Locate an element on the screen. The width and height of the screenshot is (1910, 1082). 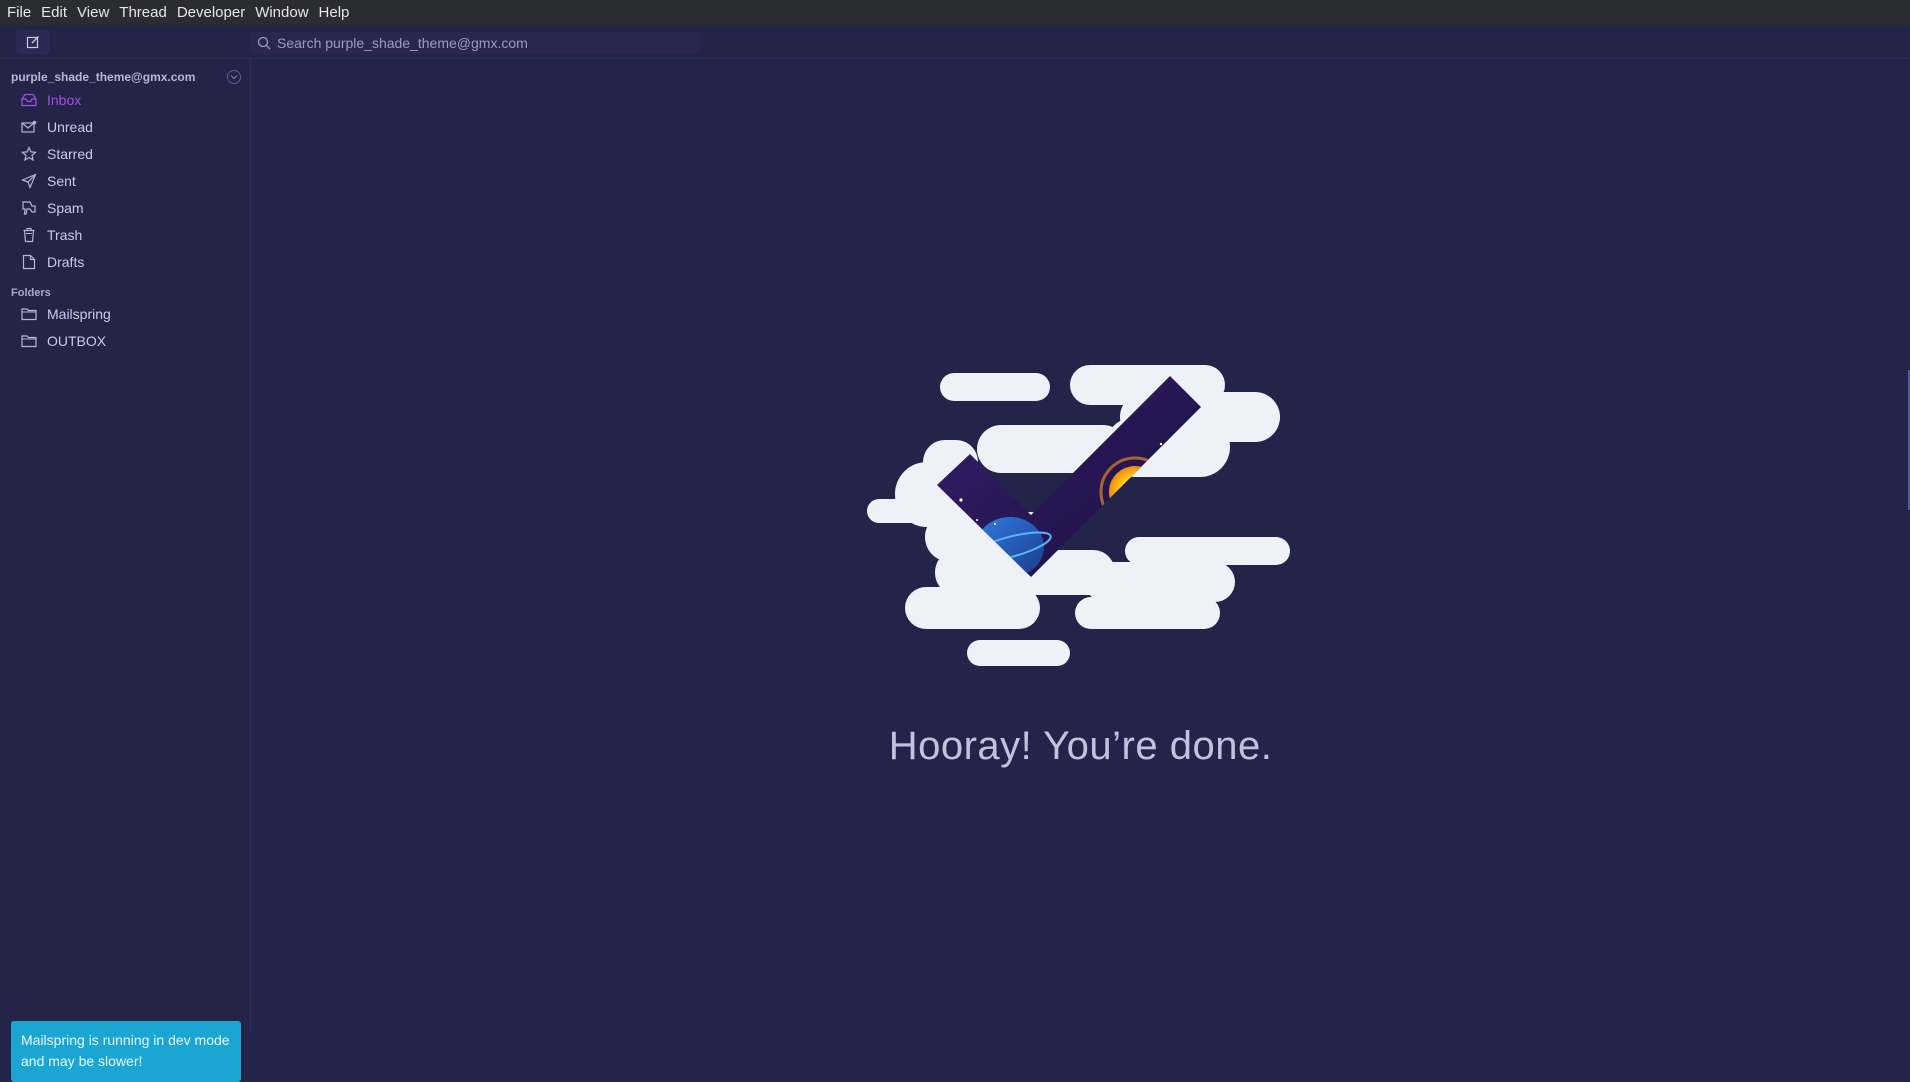
star-icon is located at coordinates (29, 154).